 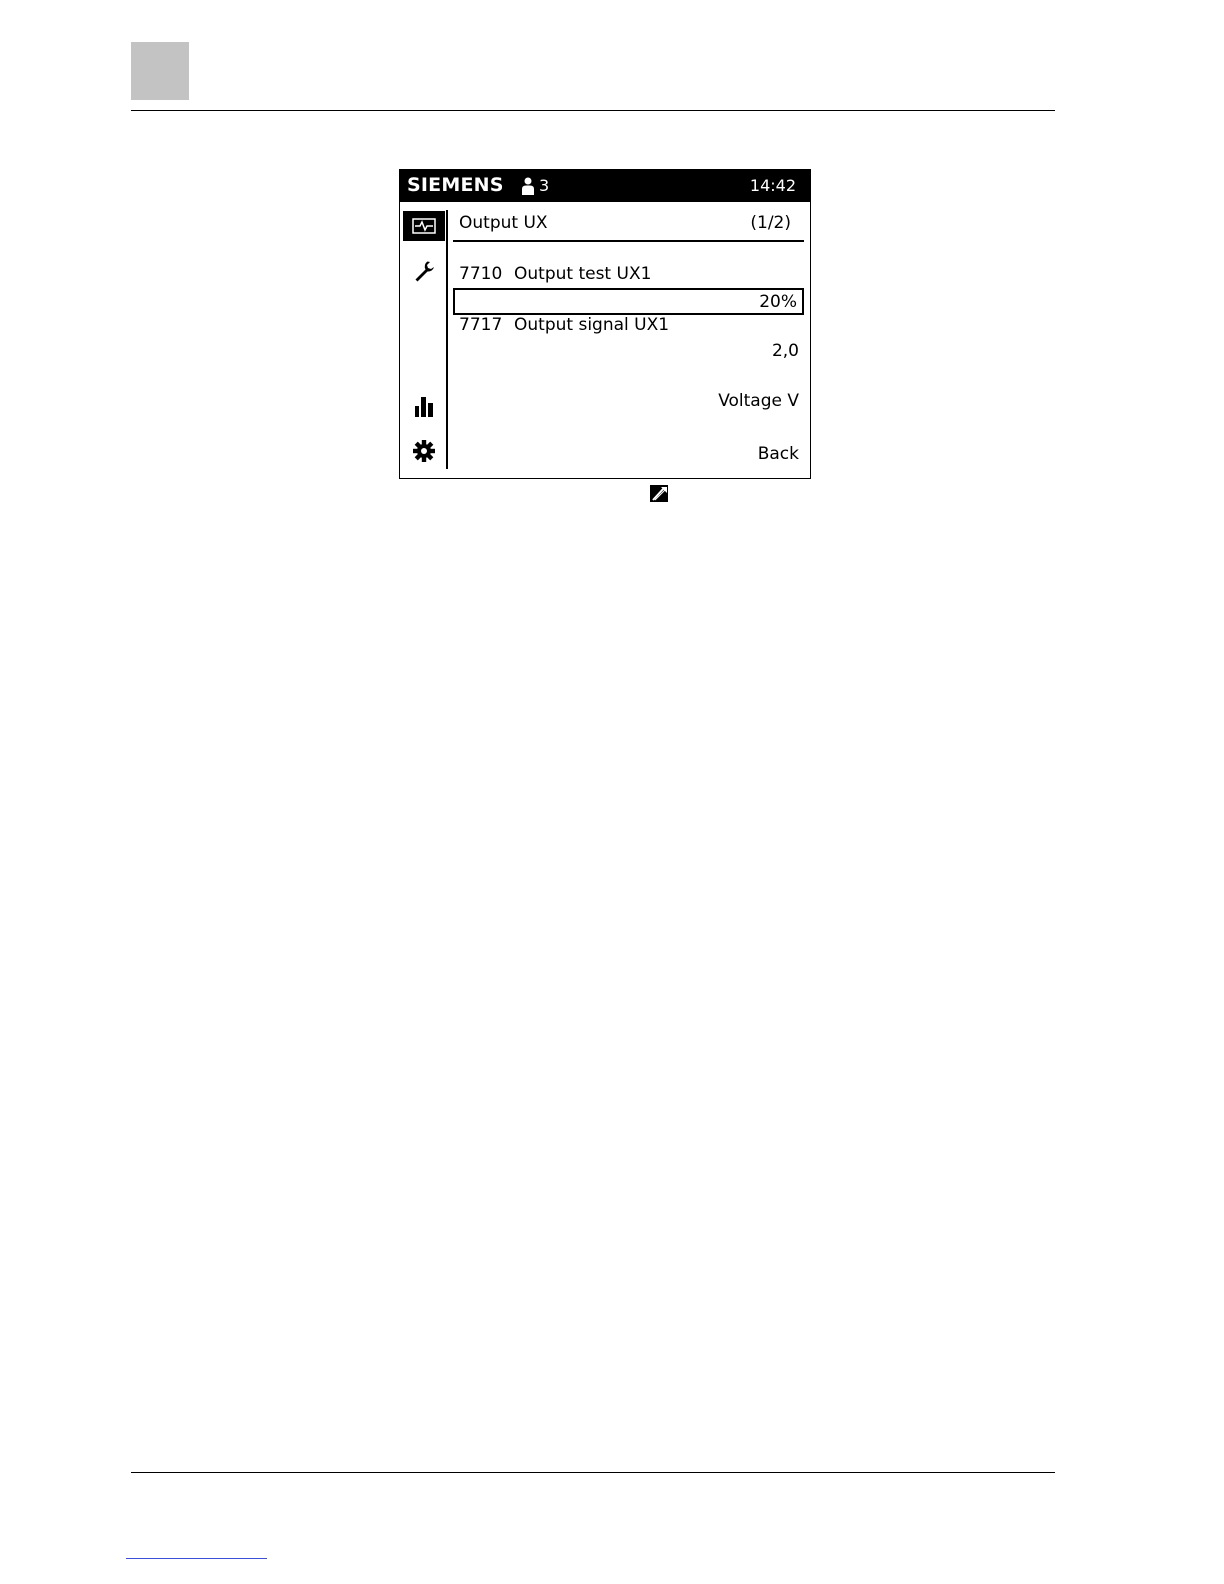 I want to click on param-7717-value: 2,0, so click(x=785, y=351).